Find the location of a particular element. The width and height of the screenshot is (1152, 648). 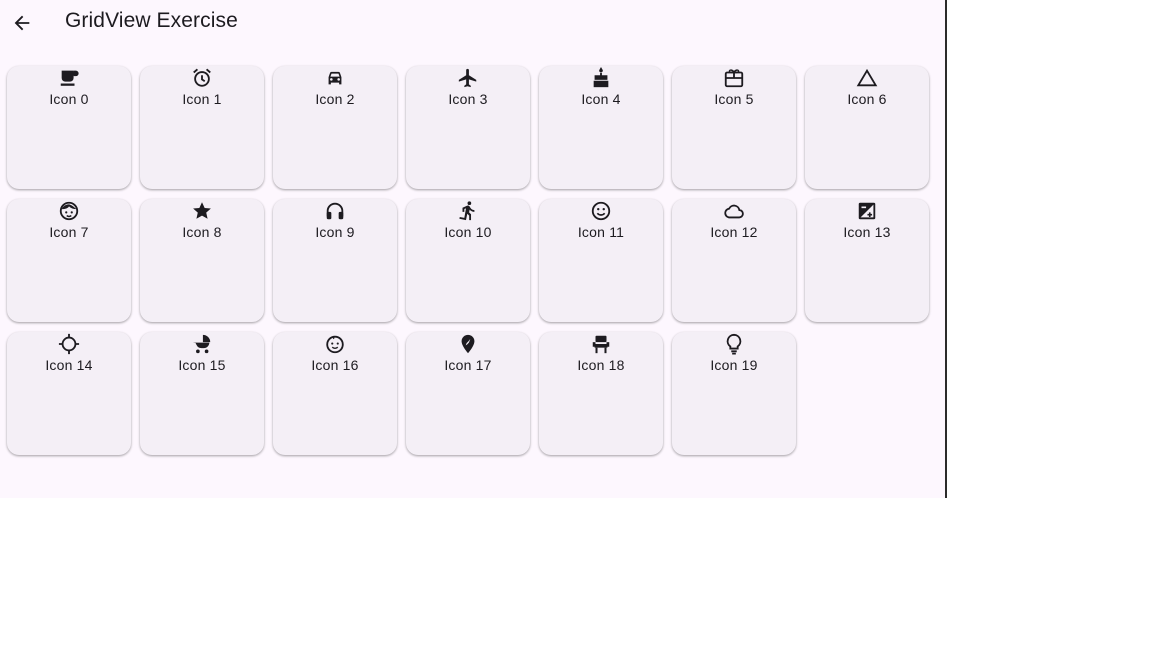

grid-card-label: Icon 15 is located at coordinates (202, 365).